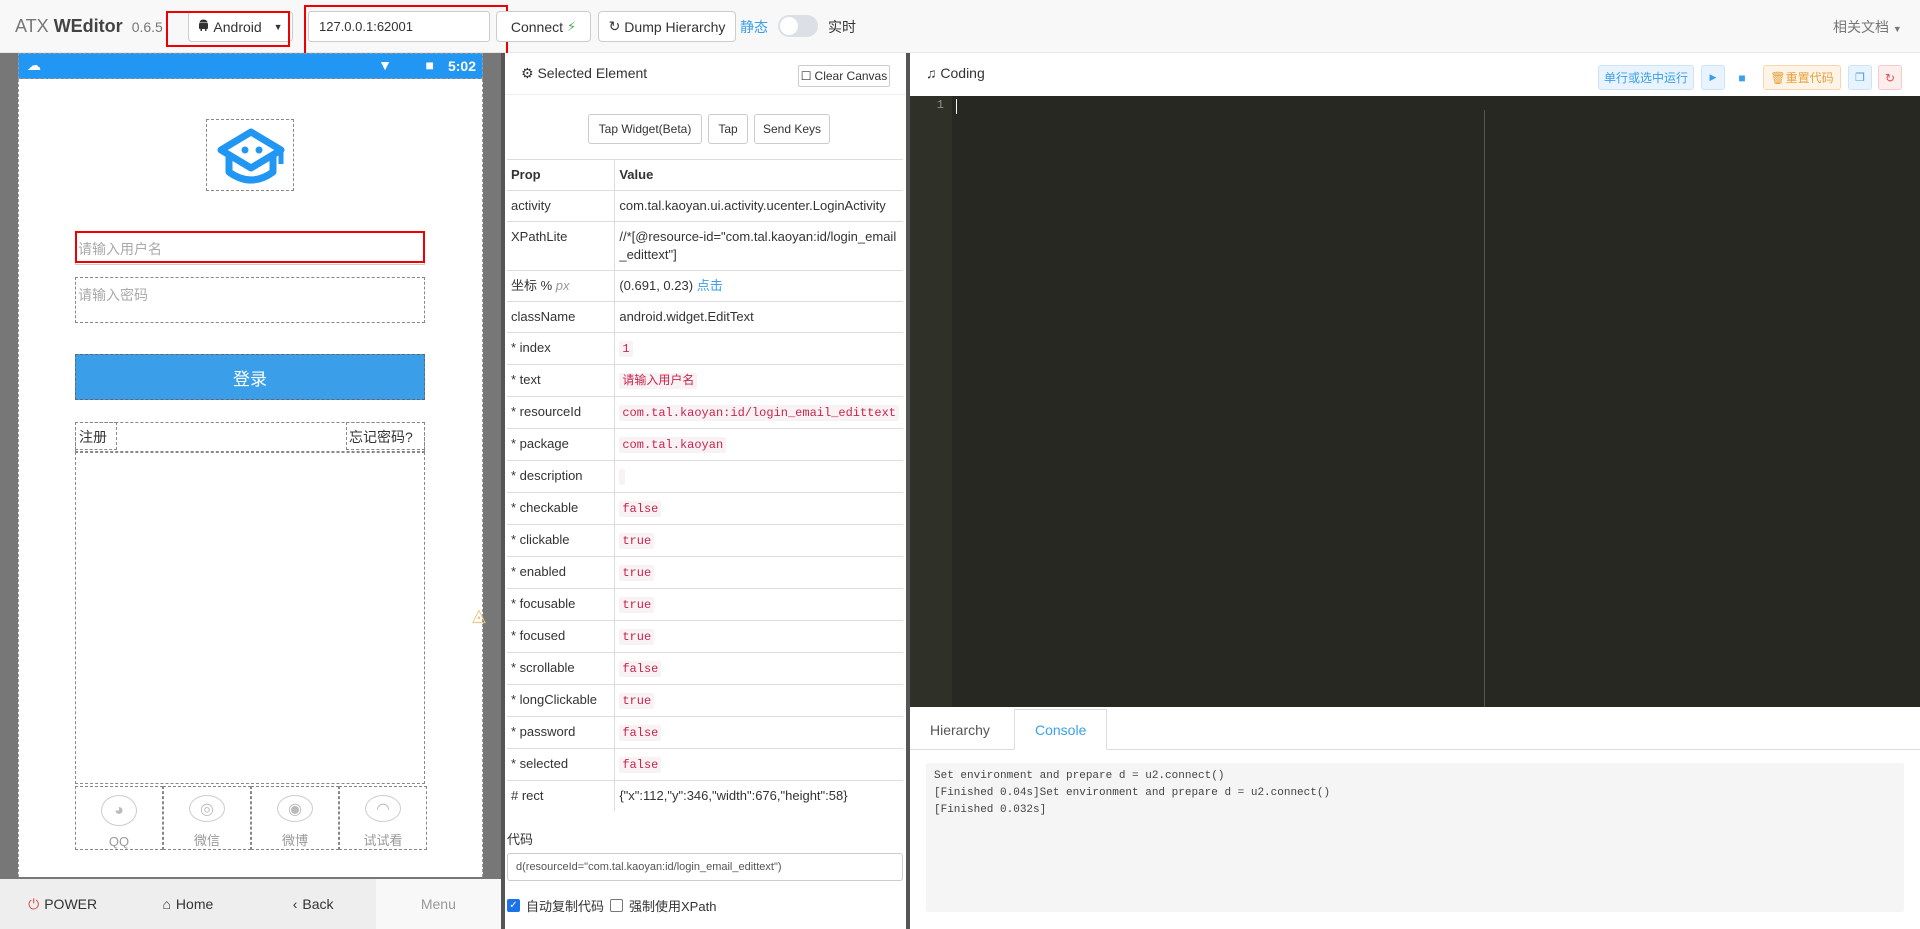 The width and height of the screenshot is (1920, 929). I want to click on table-row: className android.widget.EditText, so click(705, 317).